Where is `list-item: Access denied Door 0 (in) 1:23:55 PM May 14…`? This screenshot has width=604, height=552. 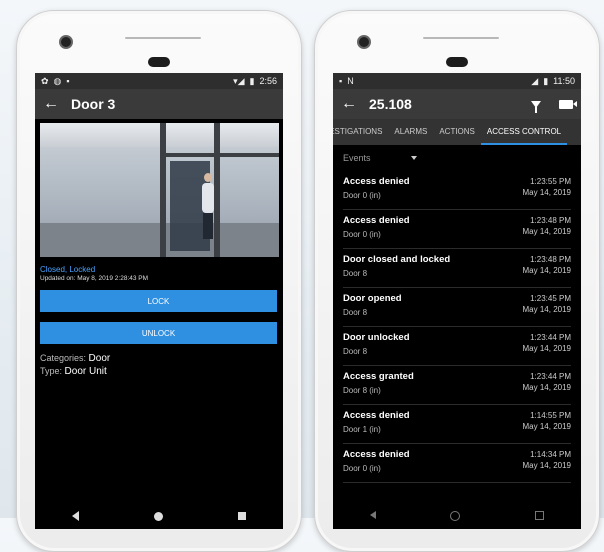 list-item: Access denied Door 0 (in) 1:23:55 PM May 14… is located at coordinates (457, 190).